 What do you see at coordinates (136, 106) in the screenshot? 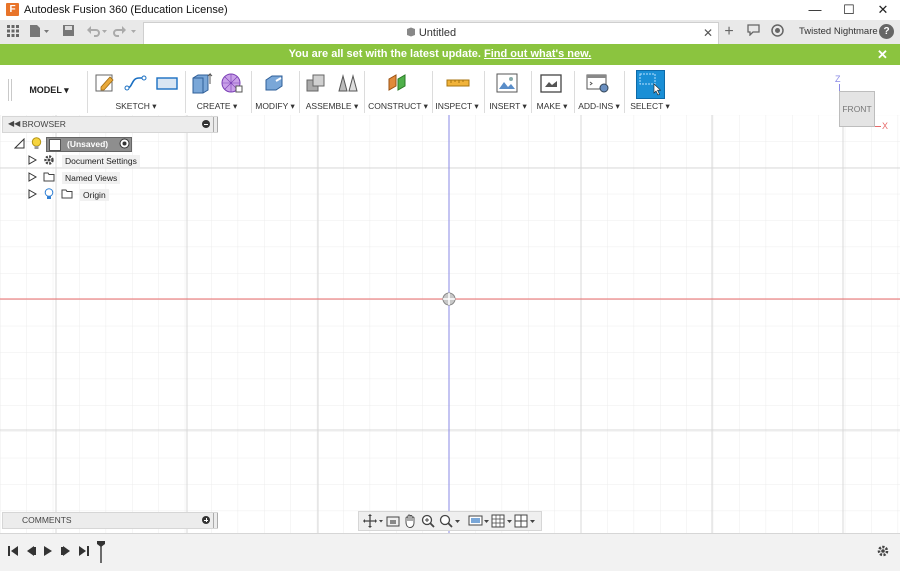
I see `sketch-menu: SKETCH ▾` at bounding box center [136, 106].